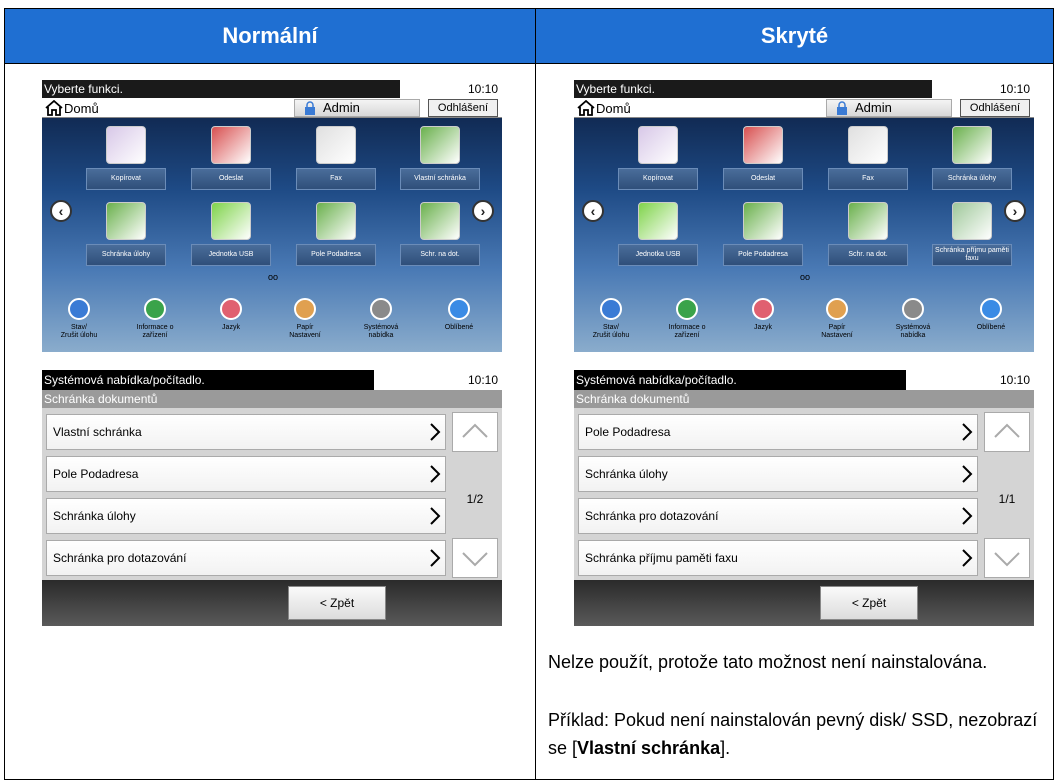 The width and height of the screenshot is (1056, 782). Describe the element at coordinates (649, 748) in the screenshot. I see `note-example-bold: Vlastní schránka` at that location.